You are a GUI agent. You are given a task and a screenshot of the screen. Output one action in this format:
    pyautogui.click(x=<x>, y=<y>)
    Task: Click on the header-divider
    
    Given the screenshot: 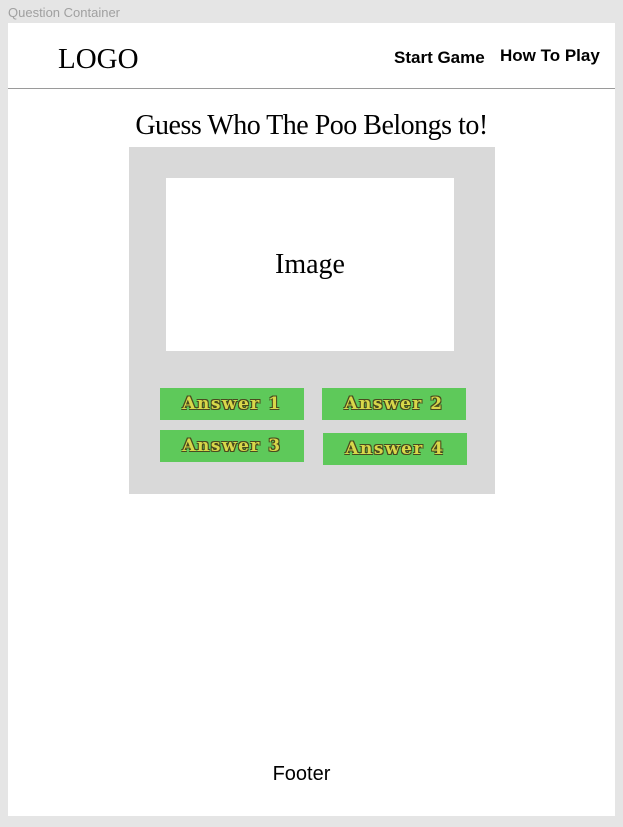 What is the action you would take?
    pyautogui.click(x=311, y=88)
    